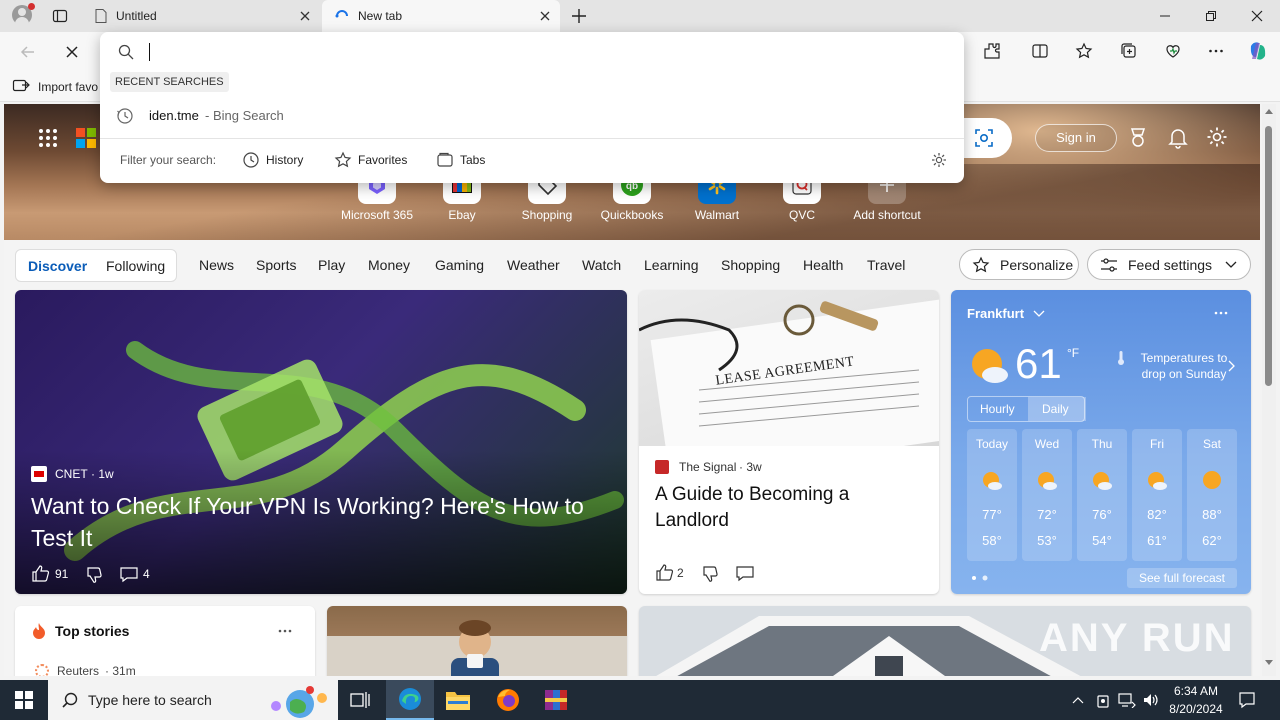 The width and height of the screenshot is (1280, 720). What do you see at coordinates (1173, 51) in the screenshot?
I see `browser-essentials-icon` at bounding box center [1173, 51].